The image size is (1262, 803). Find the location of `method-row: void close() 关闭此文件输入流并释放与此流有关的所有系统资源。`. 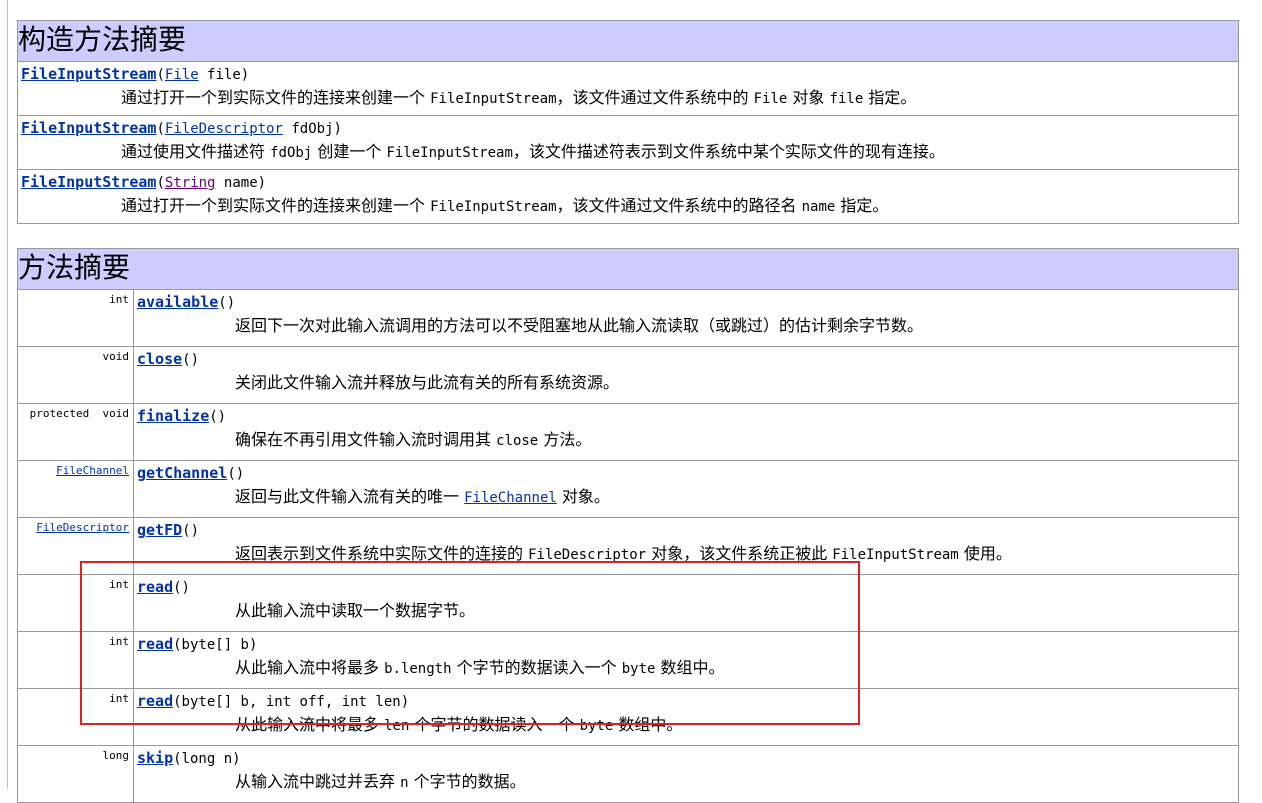

method-row: void close() 关闭此文件输入流并释放与此流有关的所有系统资源。 is located at coordinates (628, 375).